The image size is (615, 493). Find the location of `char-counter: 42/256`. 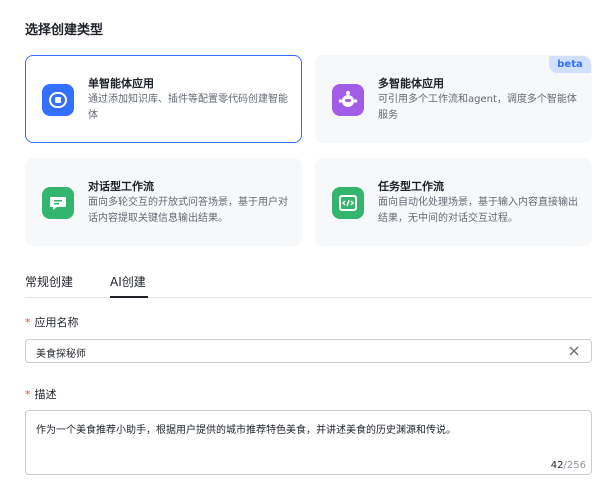

char-counter: 42/256 is located at coordinates (568, 465).